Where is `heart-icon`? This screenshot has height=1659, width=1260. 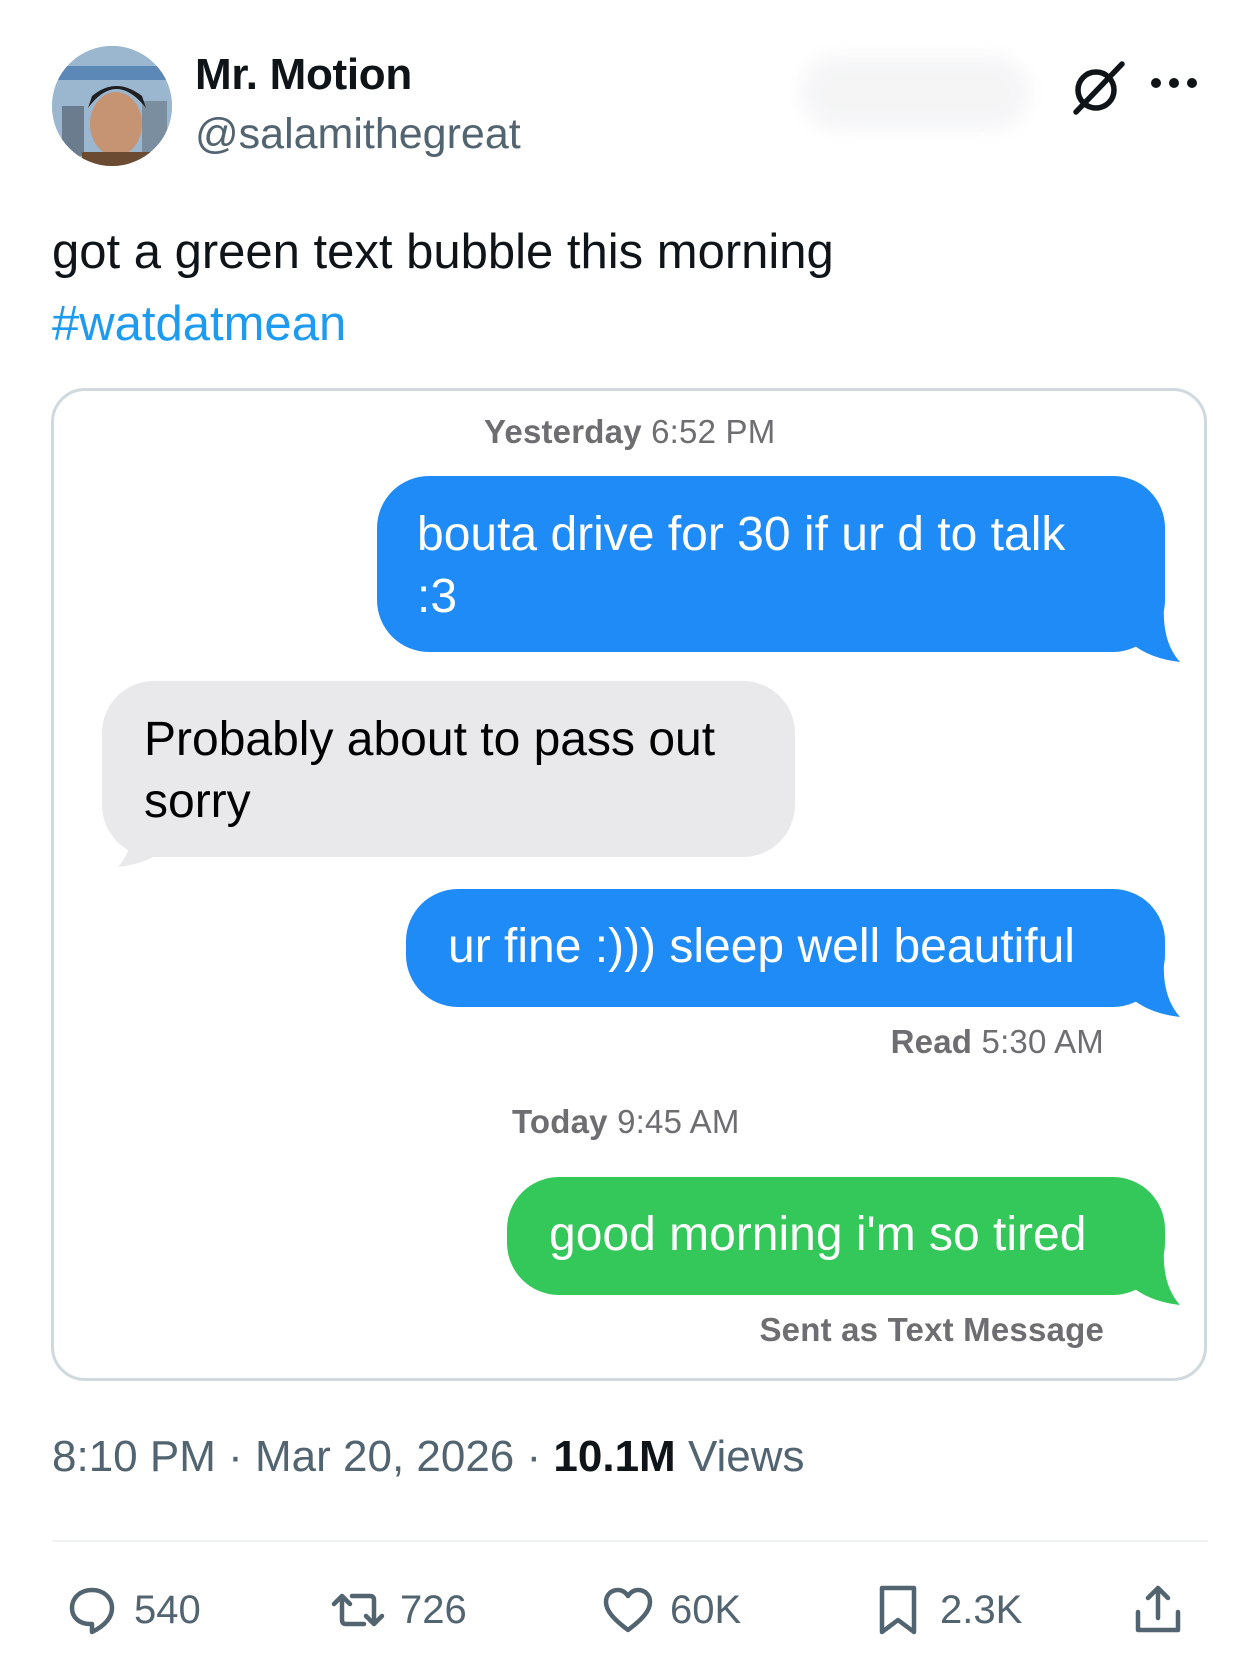 heart-icon is located at coordinates (628, 1610).